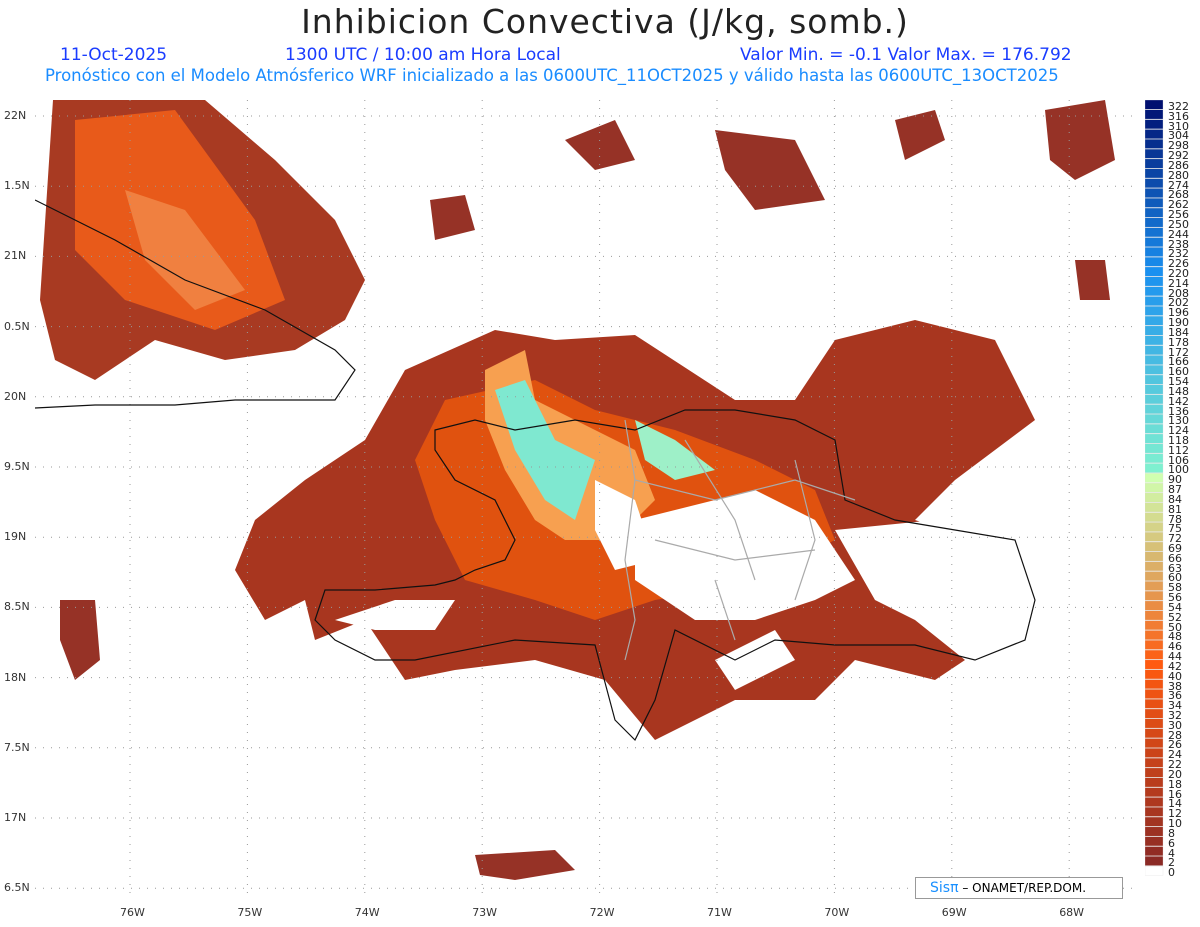 The image size is (1200, 927). What do you see at coordinates (485, 912) in the screenshot?
I see `lon-label: 73W` at bounding box center [485, 912].